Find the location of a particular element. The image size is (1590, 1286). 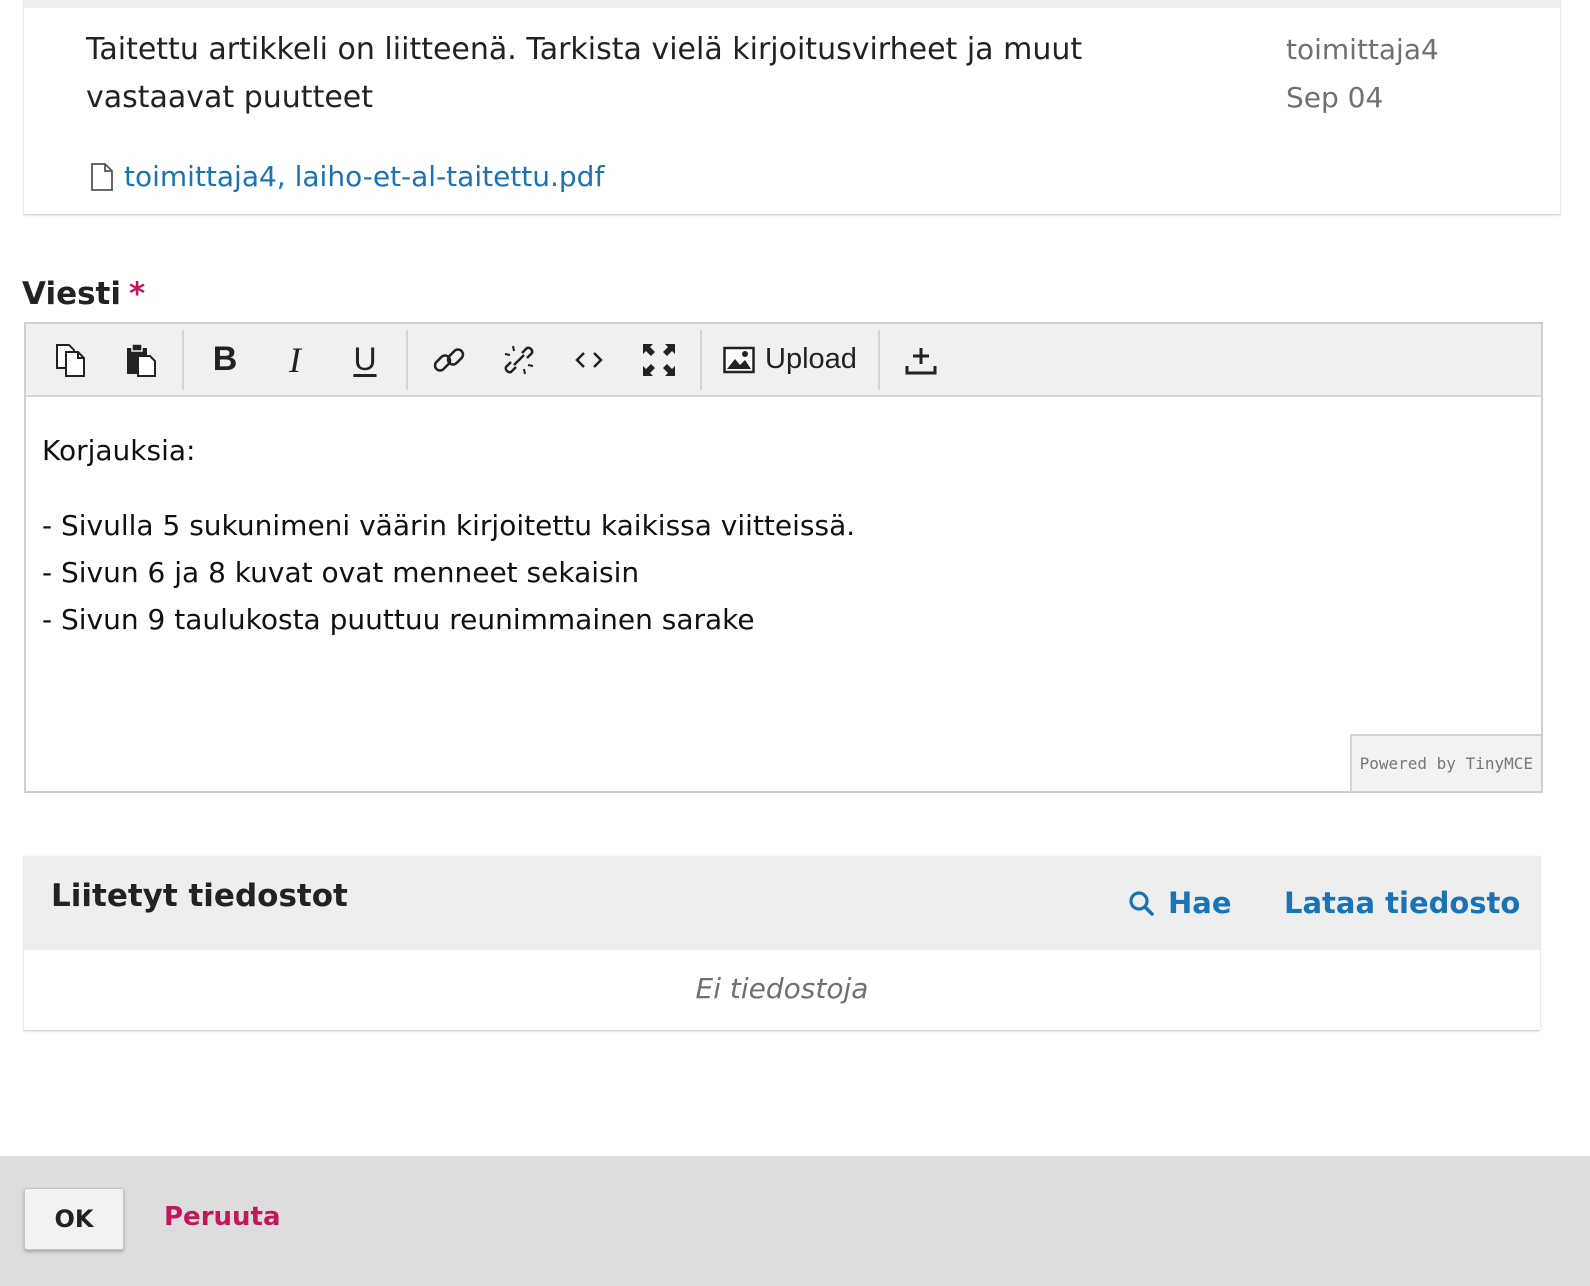

bold-button: B is located at coordinates (225, 360).